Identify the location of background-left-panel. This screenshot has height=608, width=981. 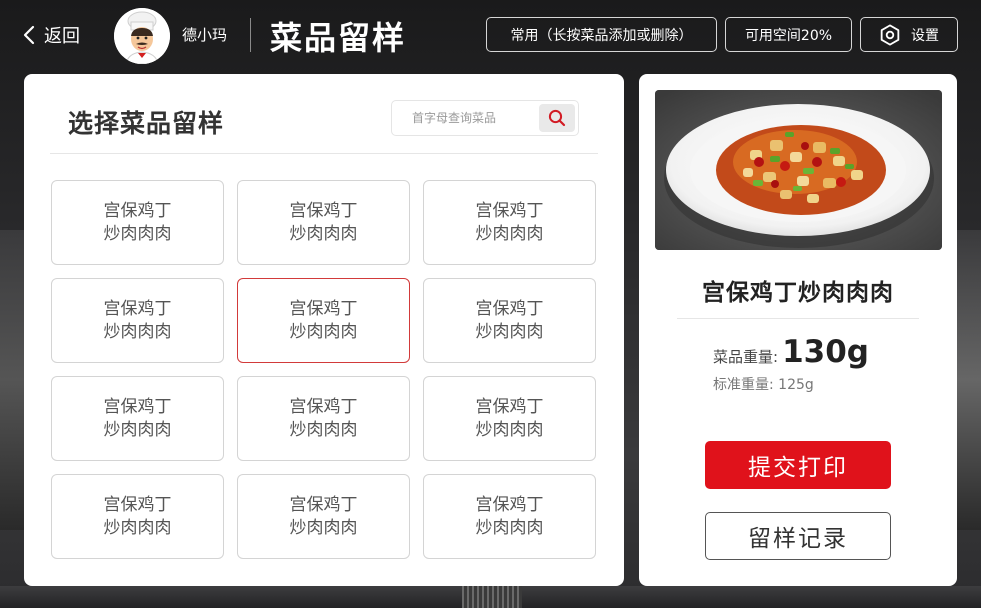
(12, 380).